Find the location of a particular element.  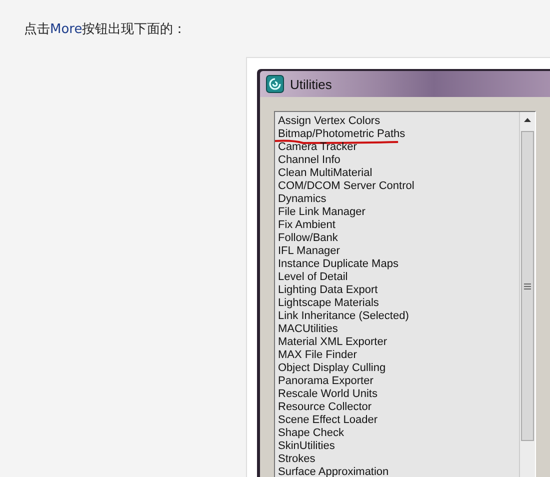

intro-text: 点击More按钮出现下面的： is located at coordinates (106, 30).